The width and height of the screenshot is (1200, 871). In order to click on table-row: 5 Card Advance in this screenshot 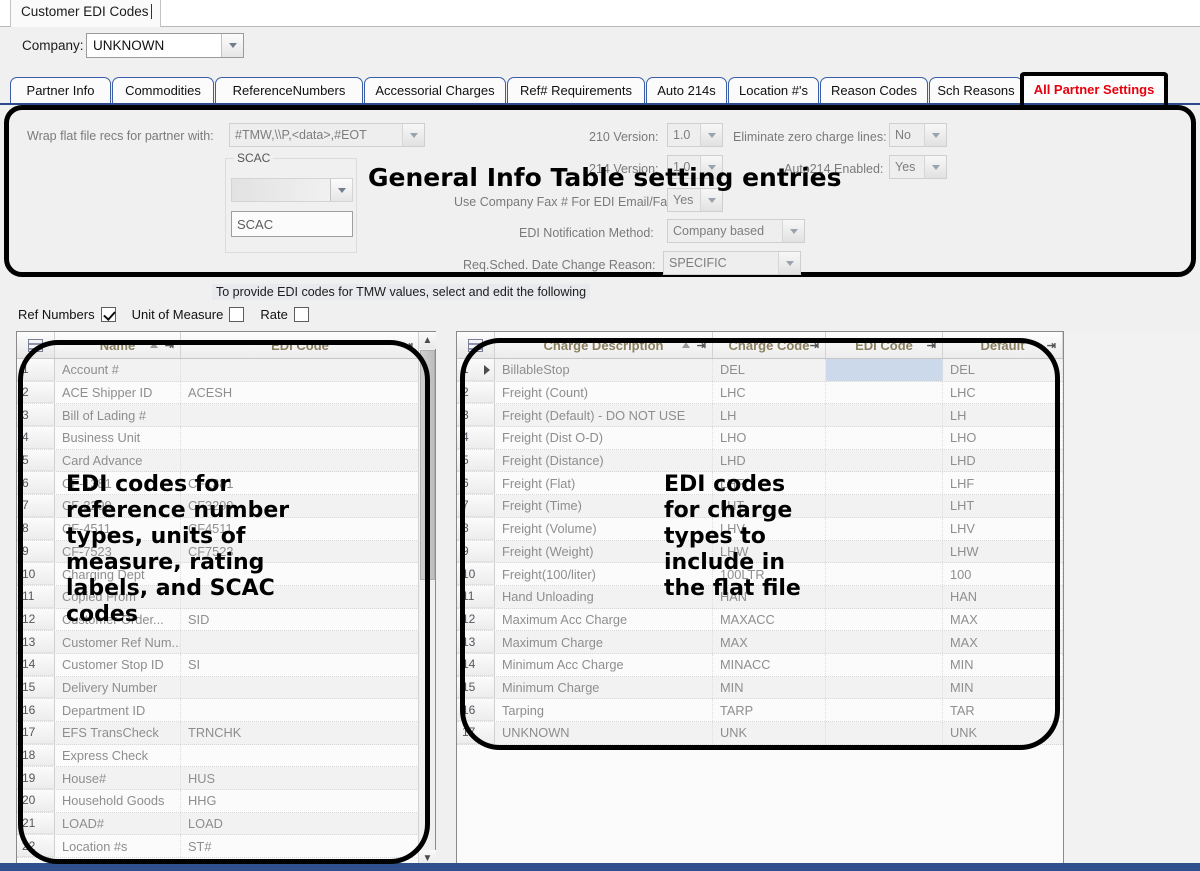, I will do `click(226, 461)`.